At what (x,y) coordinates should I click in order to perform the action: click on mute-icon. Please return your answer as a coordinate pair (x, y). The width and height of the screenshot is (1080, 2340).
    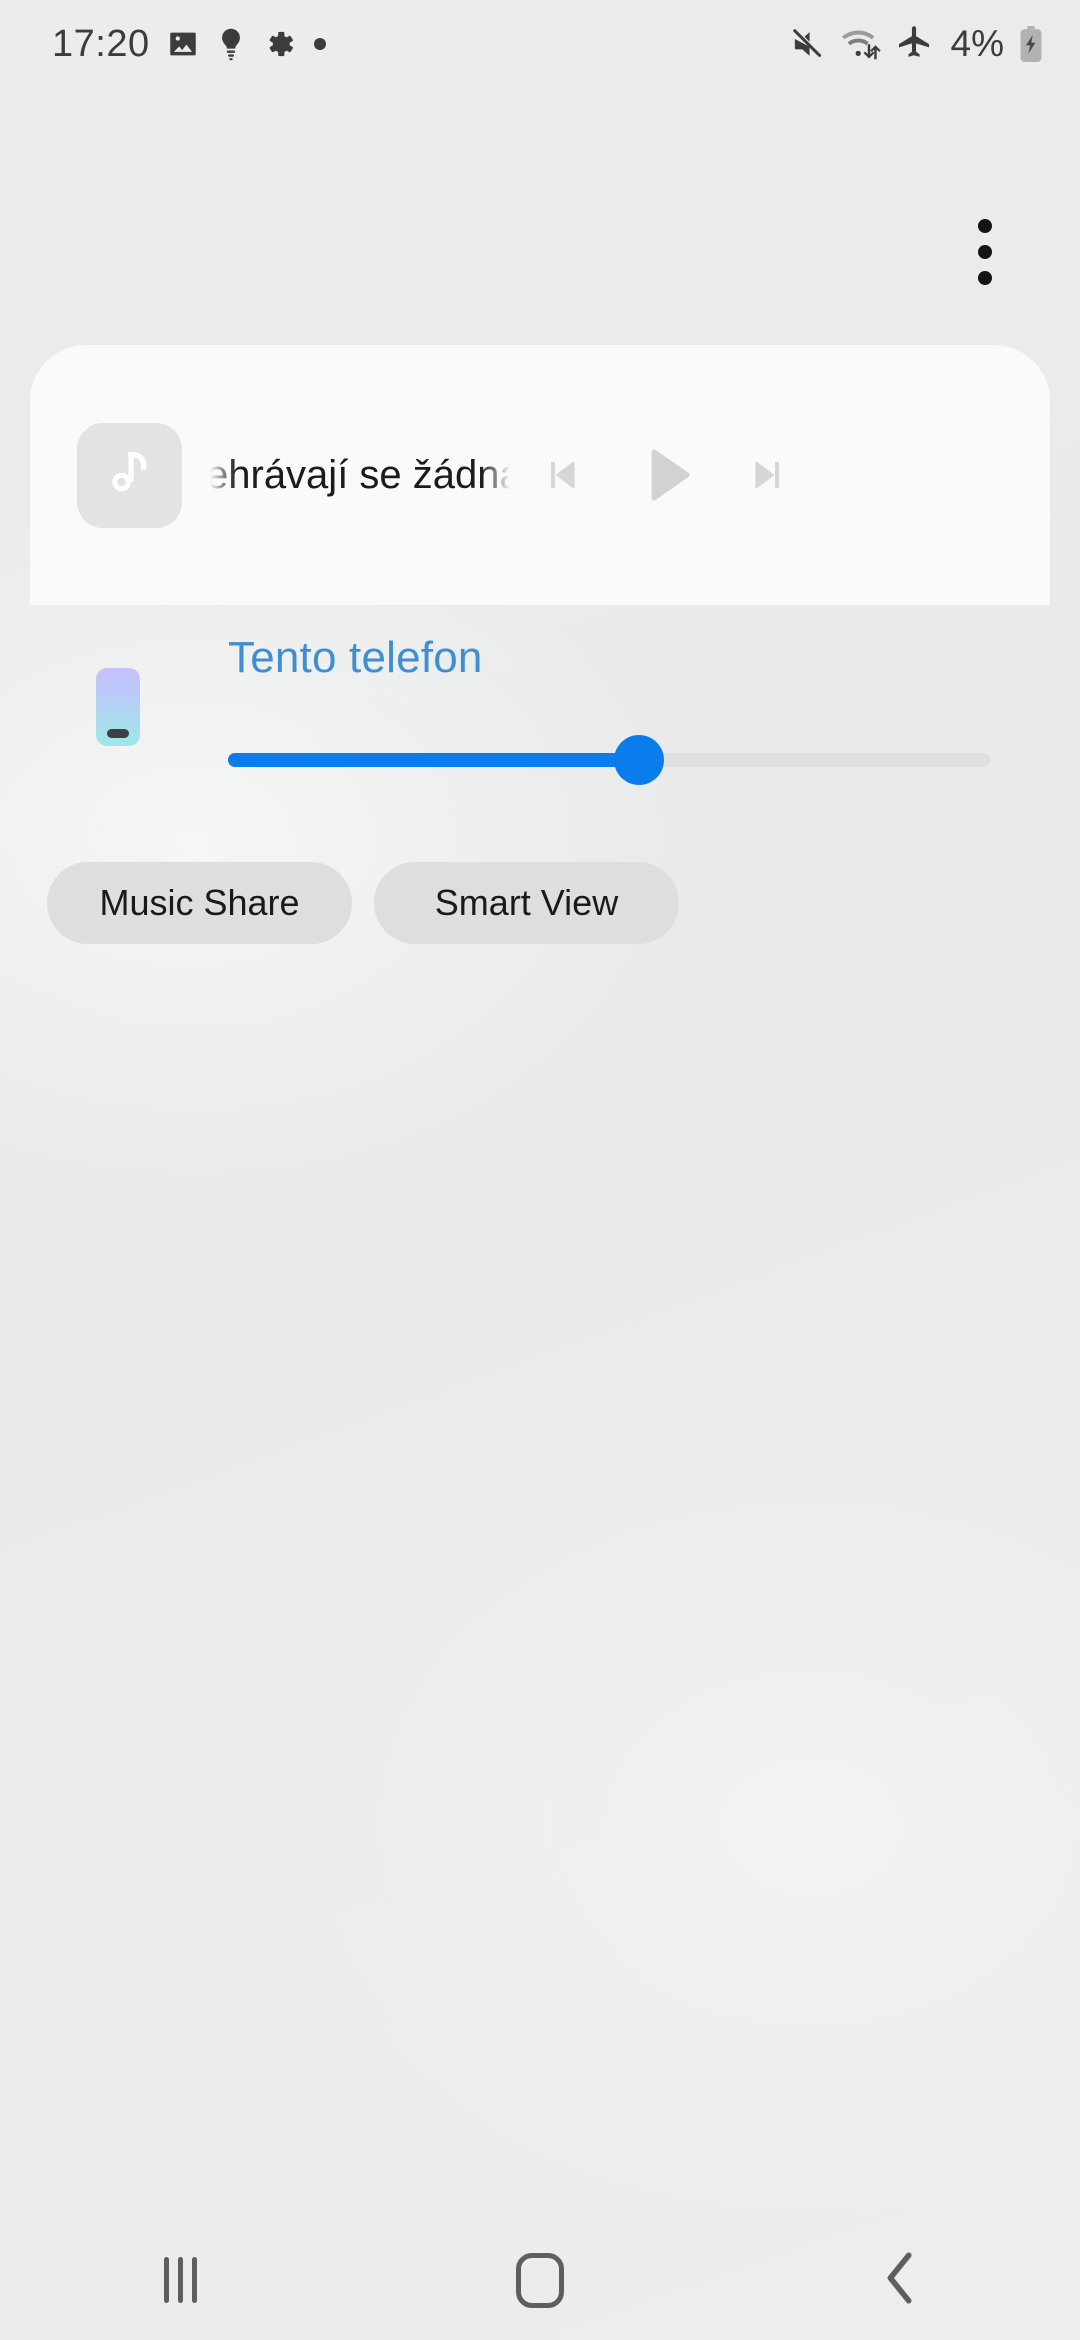
    Looking at the image, I should click on (808, 44).